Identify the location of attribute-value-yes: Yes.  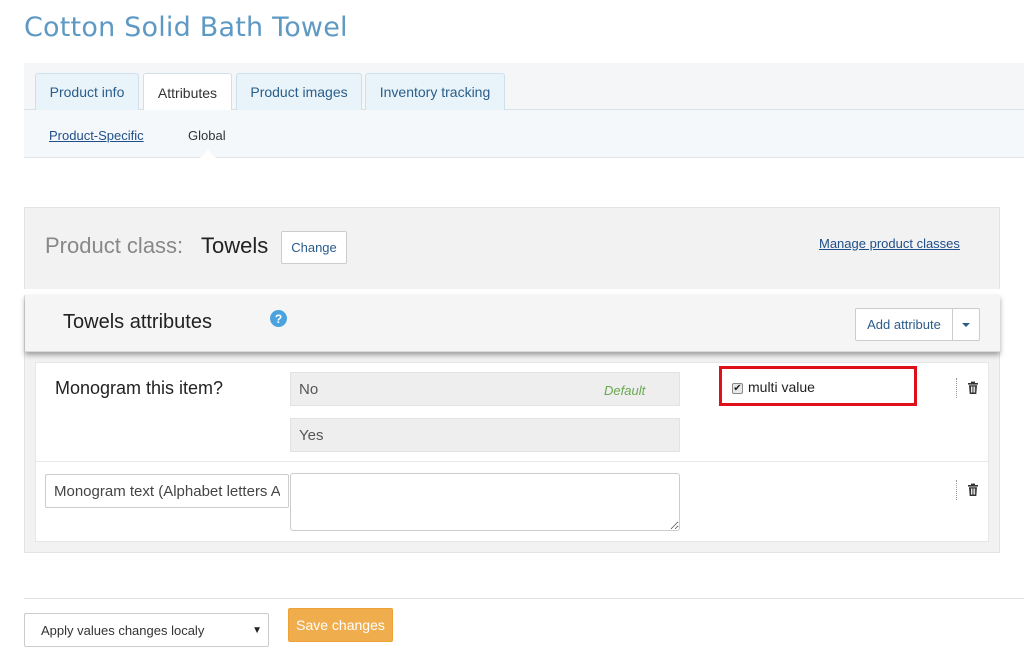
(485, 435).